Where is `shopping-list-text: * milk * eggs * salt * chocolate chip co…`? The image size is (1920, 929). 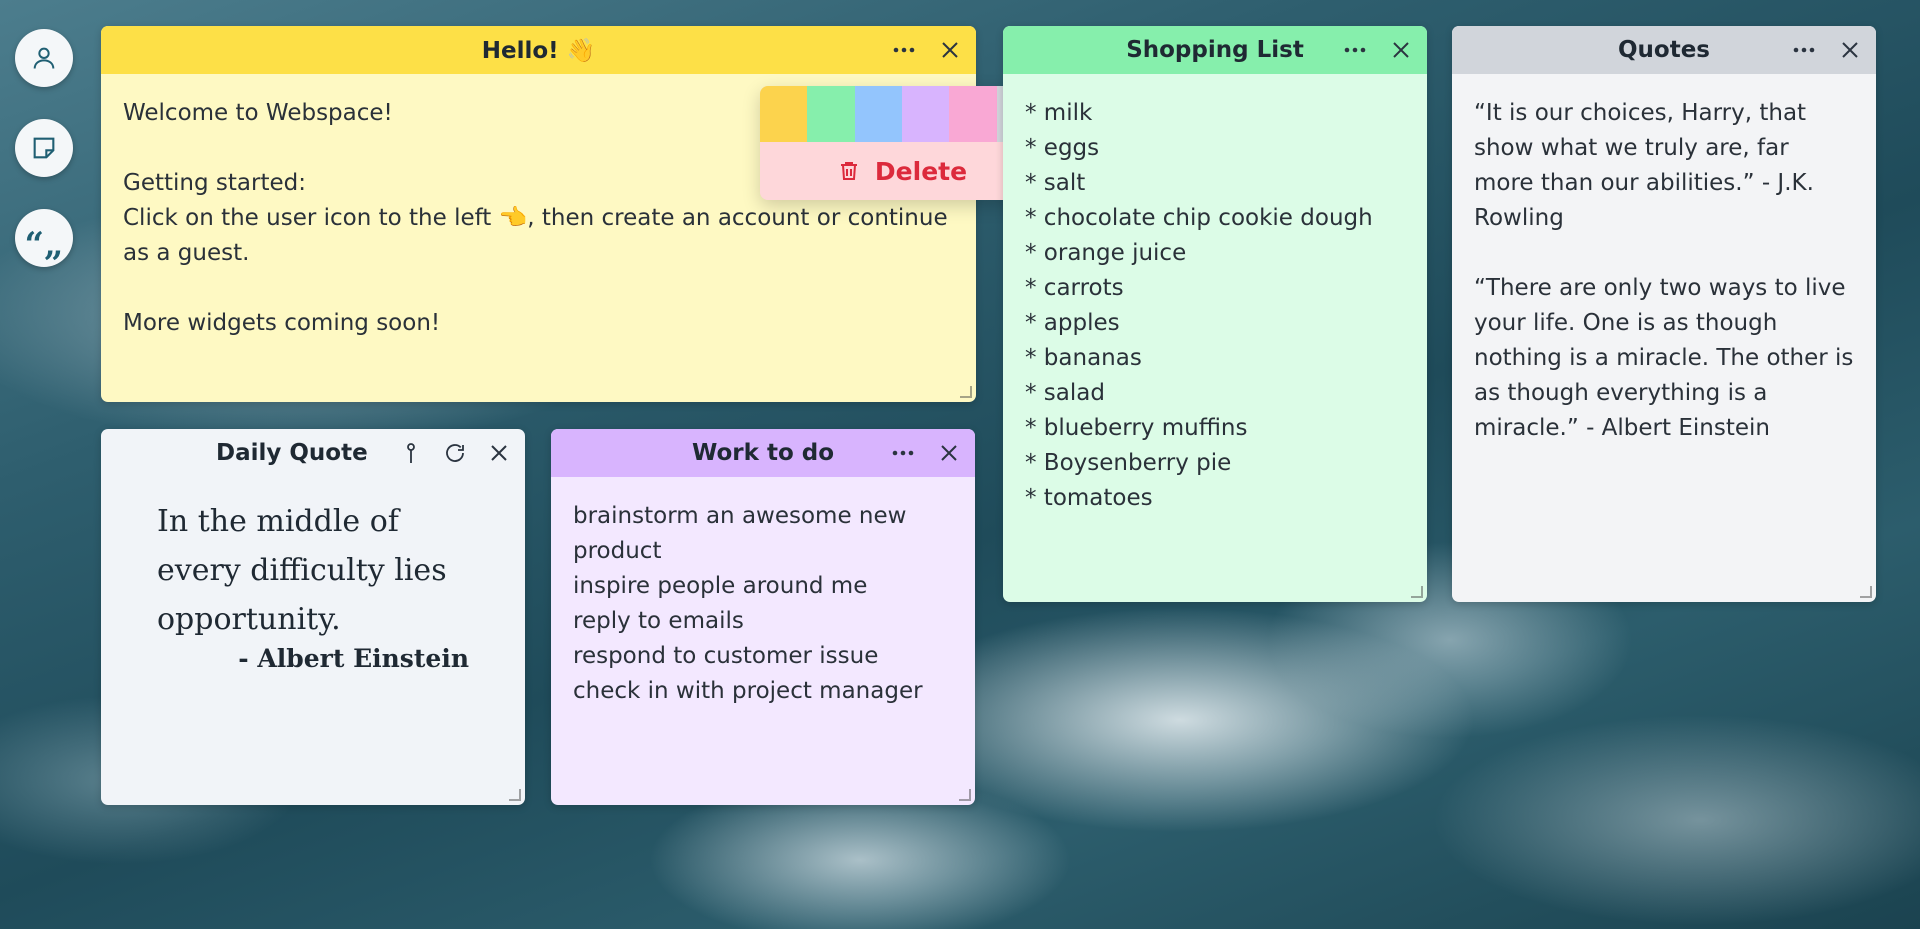
shopping-list-text: * milk * eggs * salt * chocolate chip co… is located at coordinates (1199, 305).